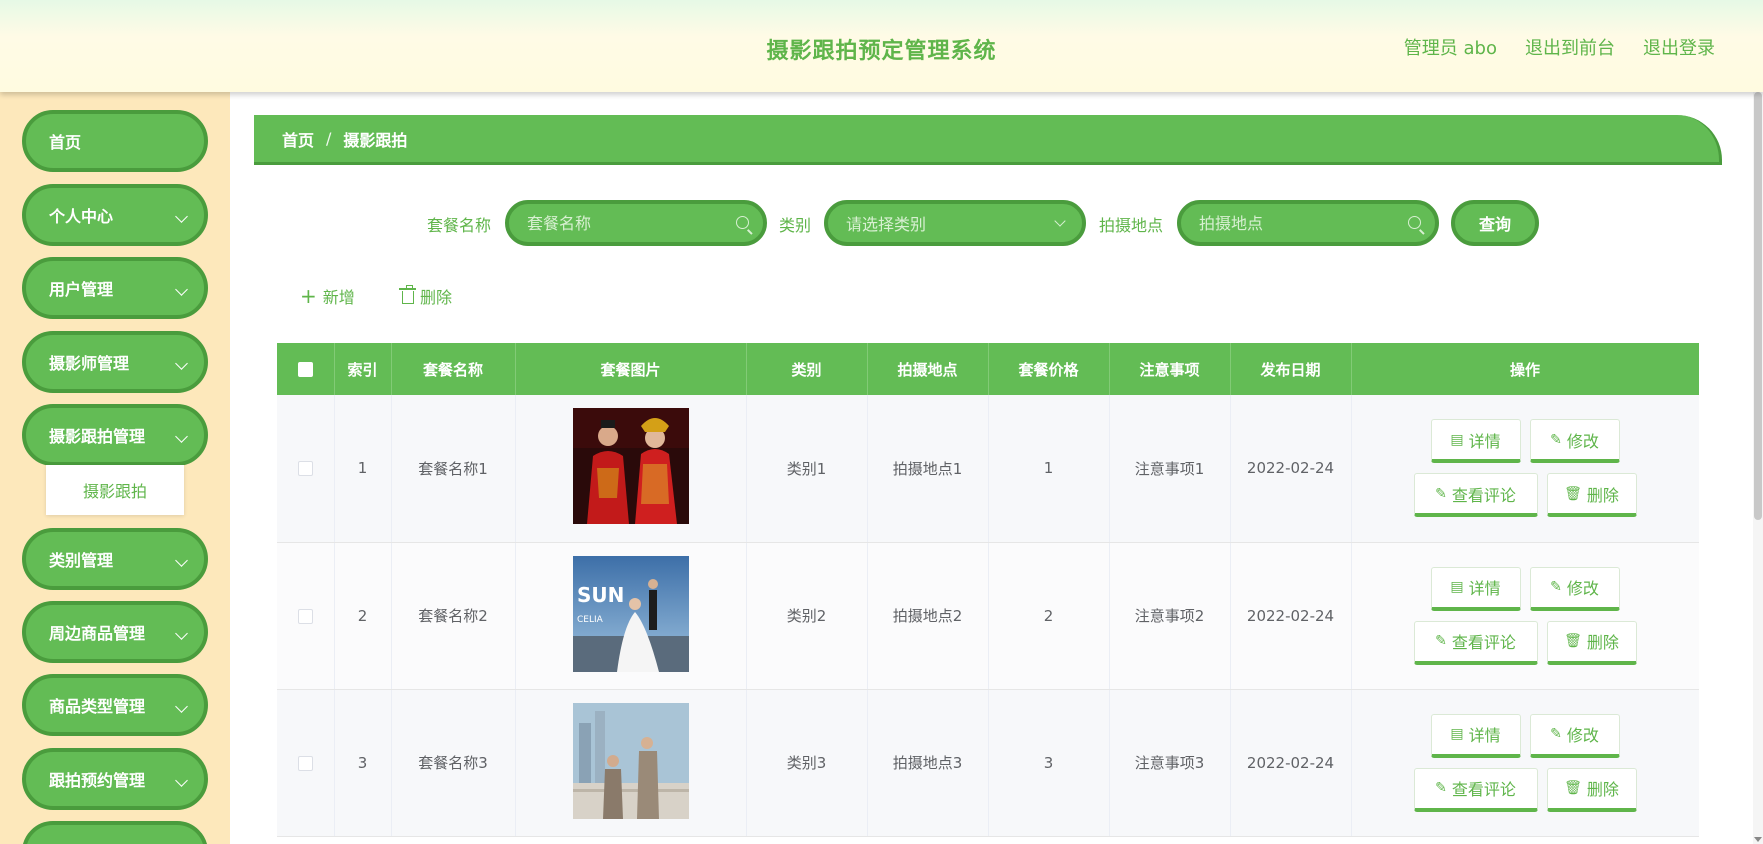  I want to click on sidebar-item-user-management: 用户管理, so click(115, 288).